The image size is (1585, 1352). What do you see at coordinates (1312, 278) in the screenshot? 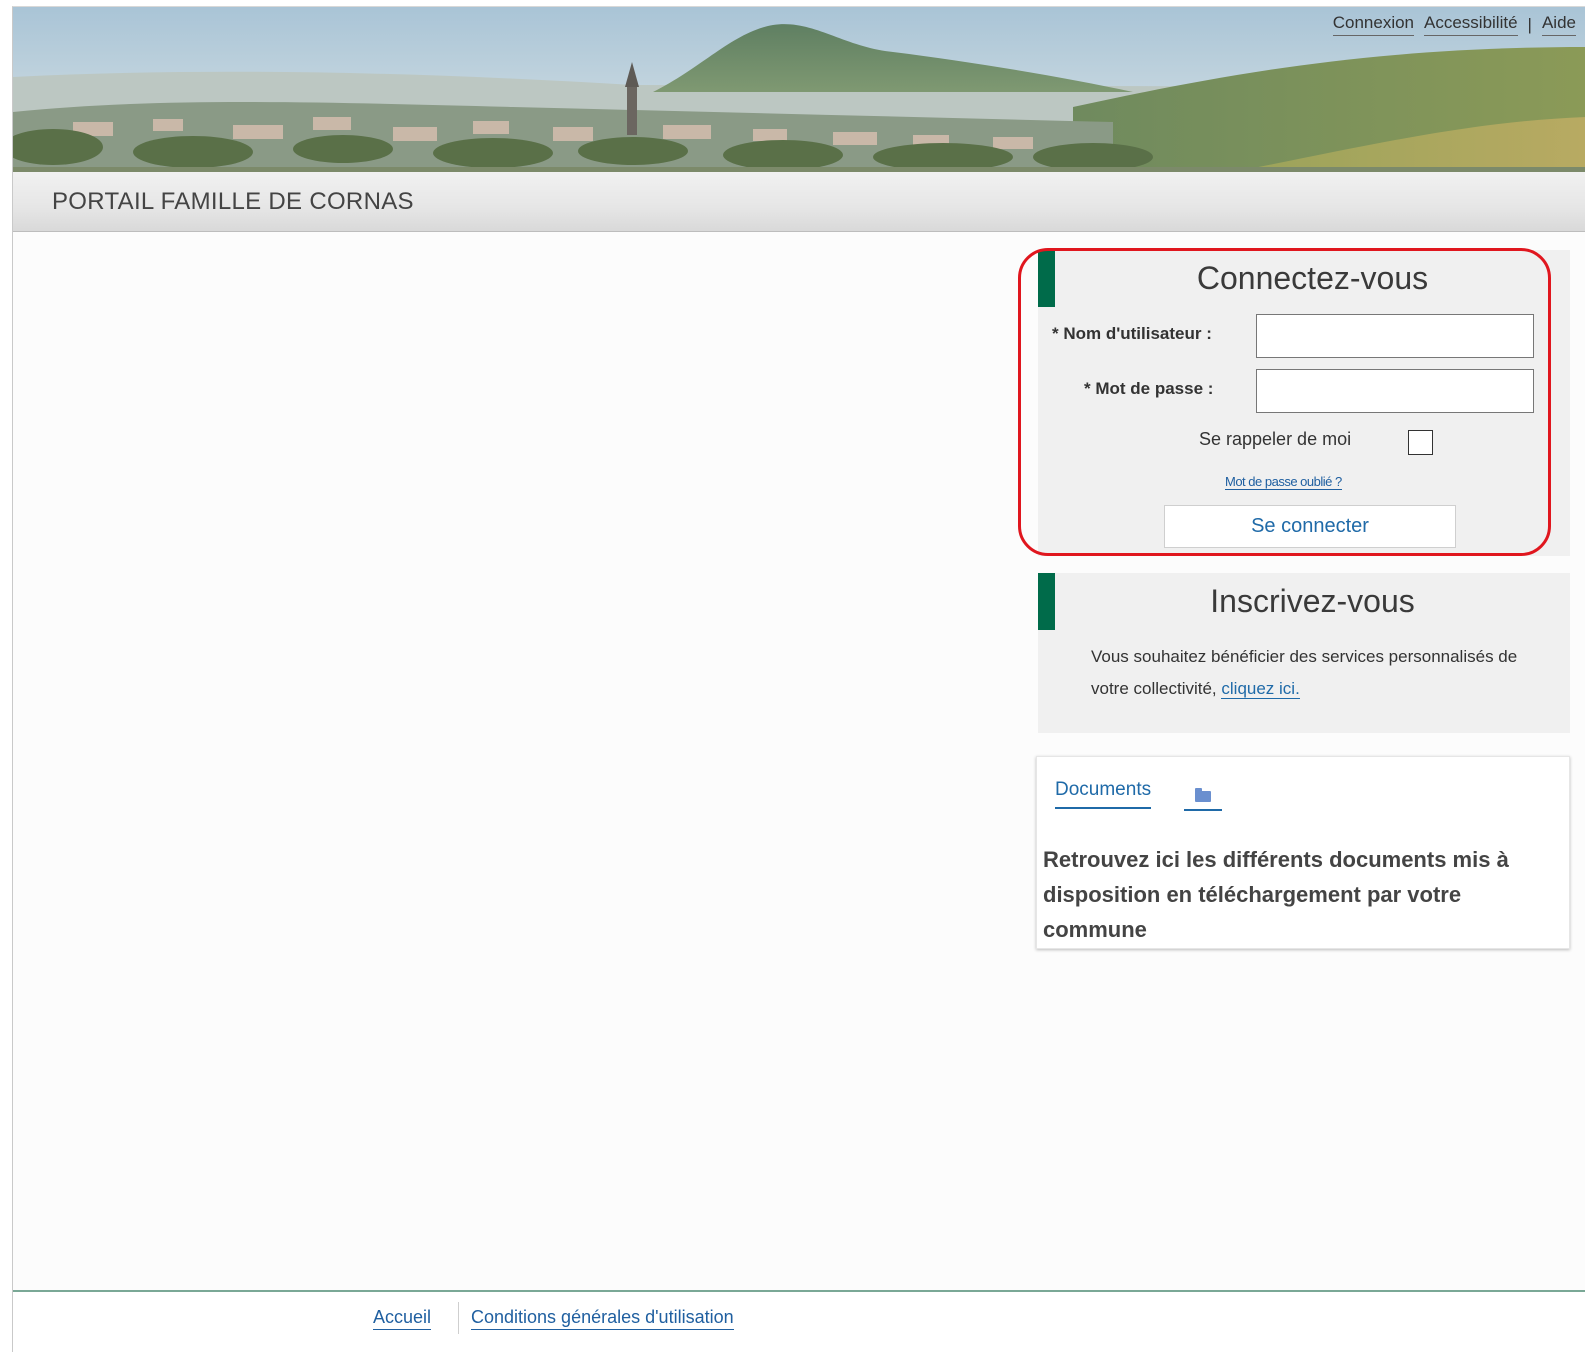
I see `login-heading: Connectez-vous` at bounding box center [1312, 278].